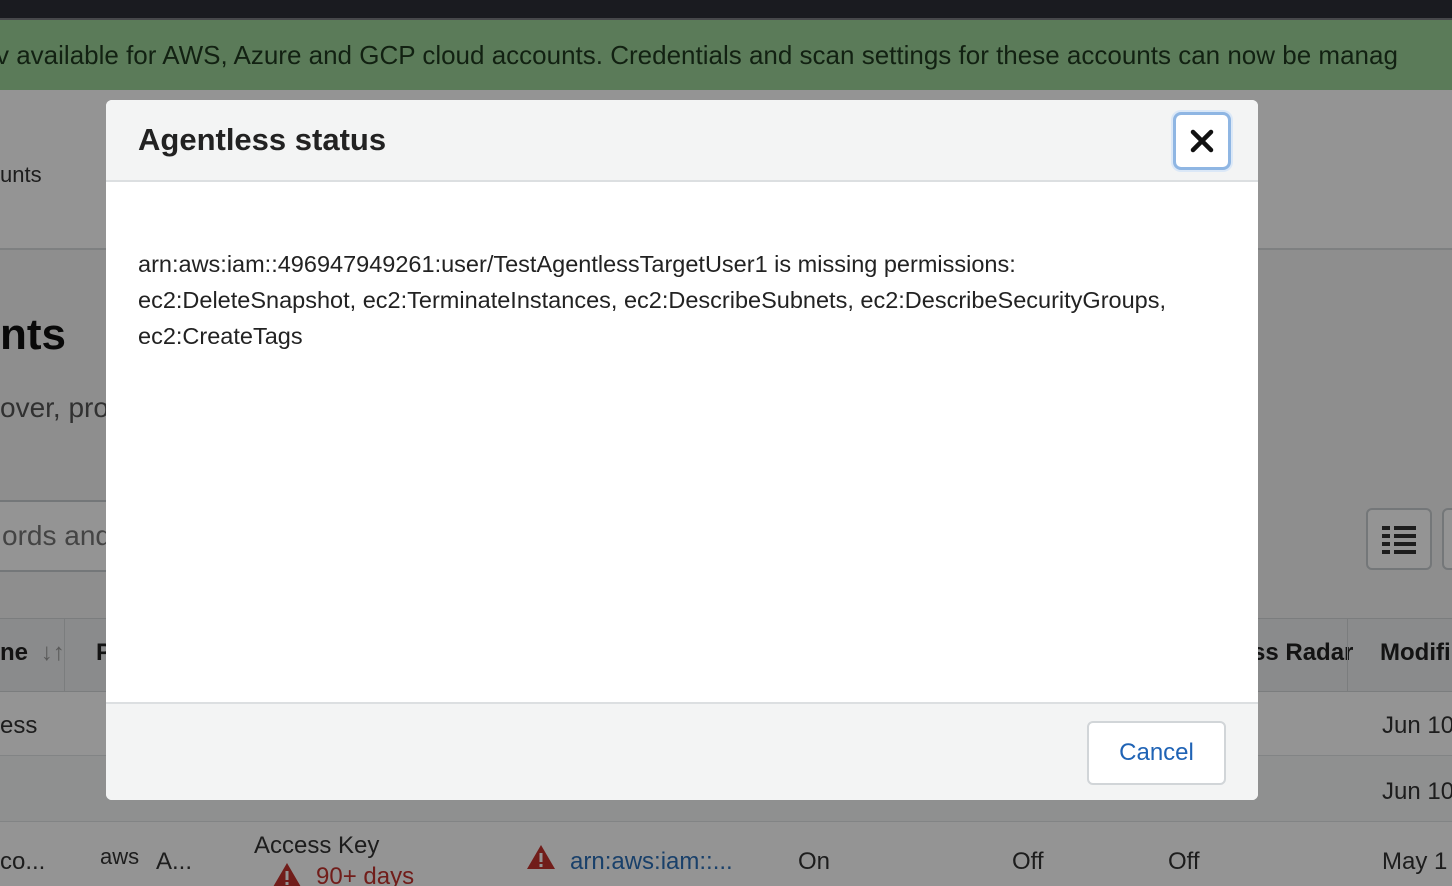  Describe the element at coordinates (1156, 753) in the screenshot. I see `cancel-button: Cancel` at that location.